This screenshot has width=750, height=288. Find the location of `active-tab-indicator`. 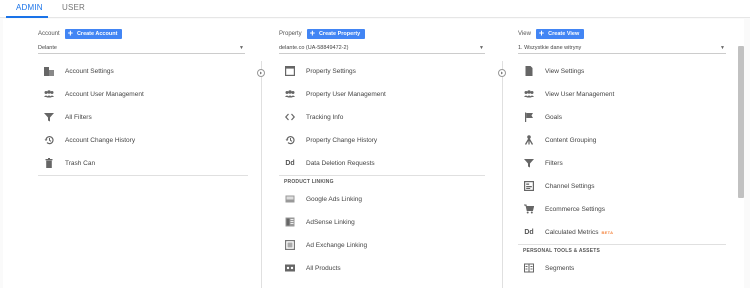

active-tab-indicator is located at coordinates (27, 17).